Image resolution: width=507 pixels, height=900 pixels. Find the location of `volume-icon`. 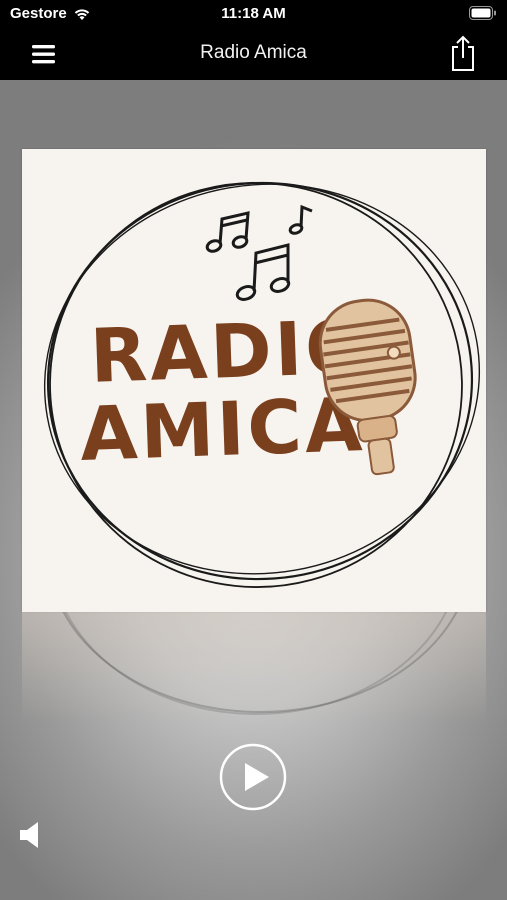

volume-icon is located at coordinates (29, 835).